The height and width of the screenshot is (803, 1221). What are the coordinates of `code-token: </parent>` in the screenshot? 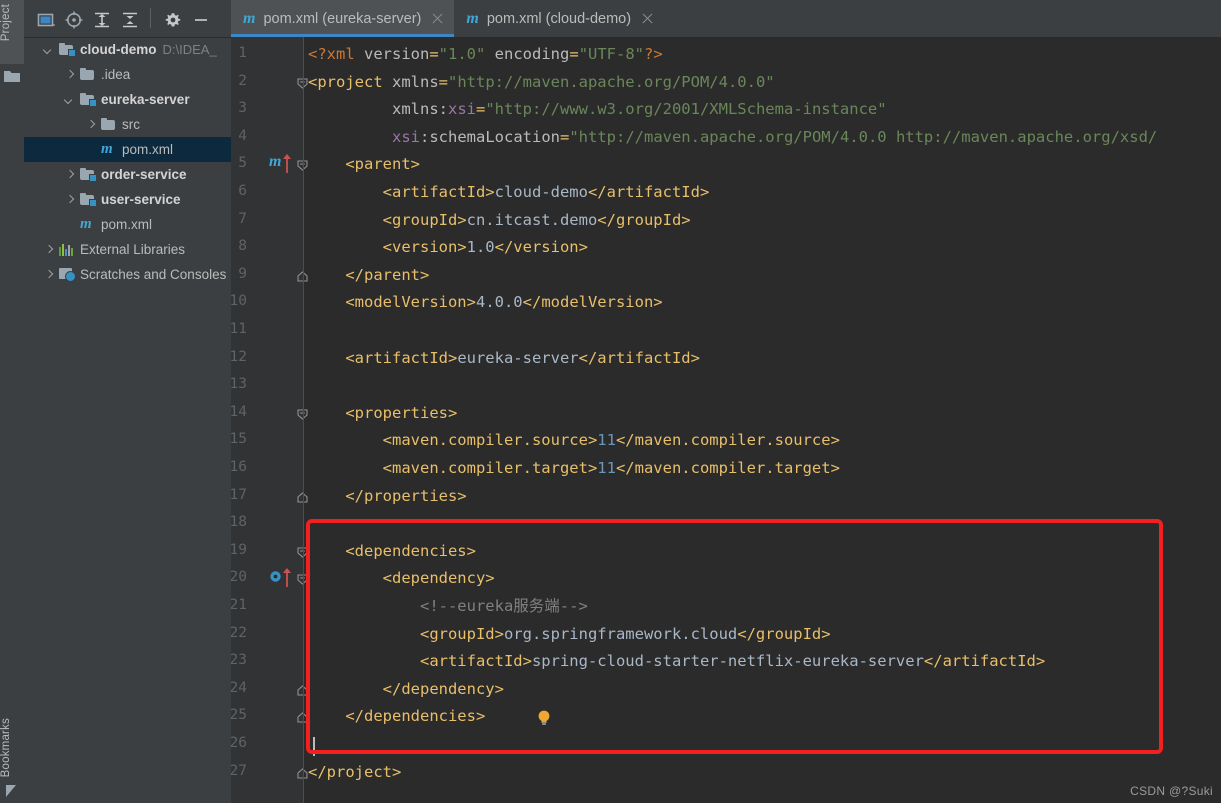 It's located at (369, 274).